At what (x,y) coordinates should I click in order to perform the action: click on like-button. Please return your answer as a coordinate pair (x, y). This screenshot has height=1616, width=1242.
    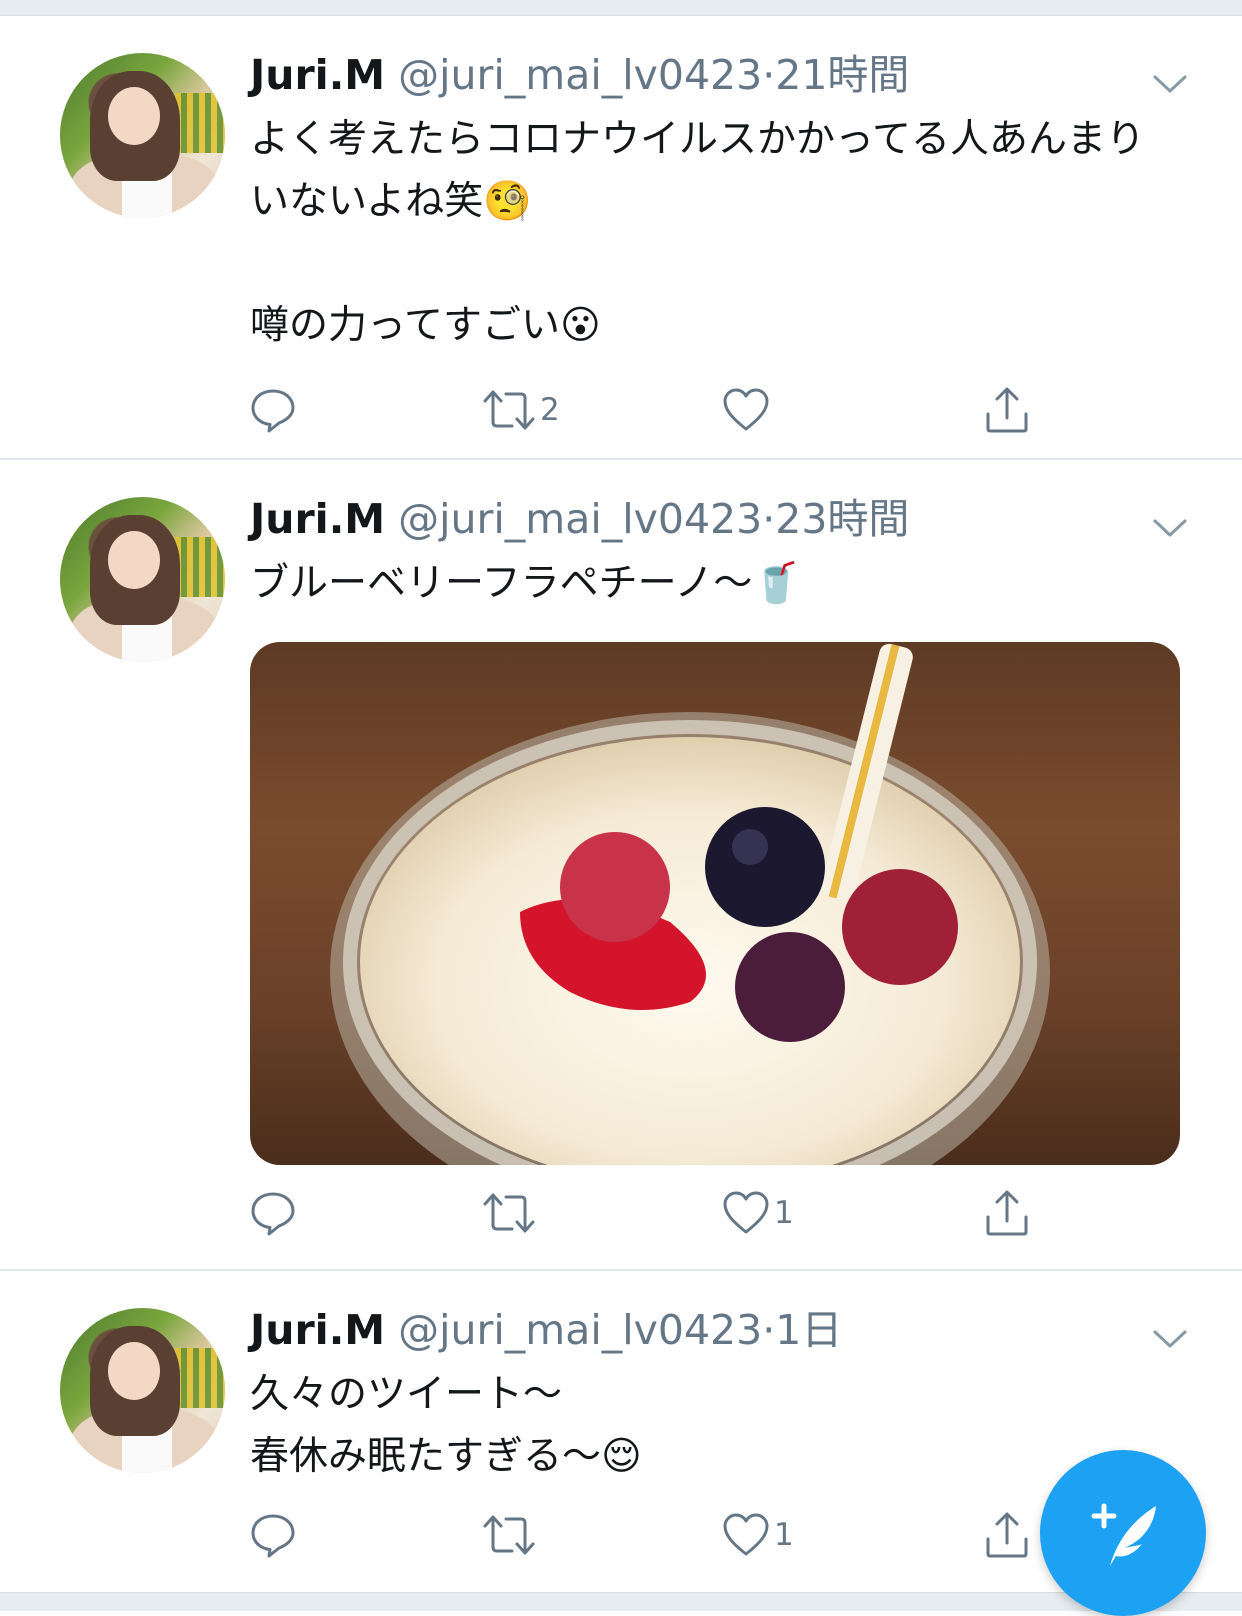
    Looking at the image, I should click on (748, 410).